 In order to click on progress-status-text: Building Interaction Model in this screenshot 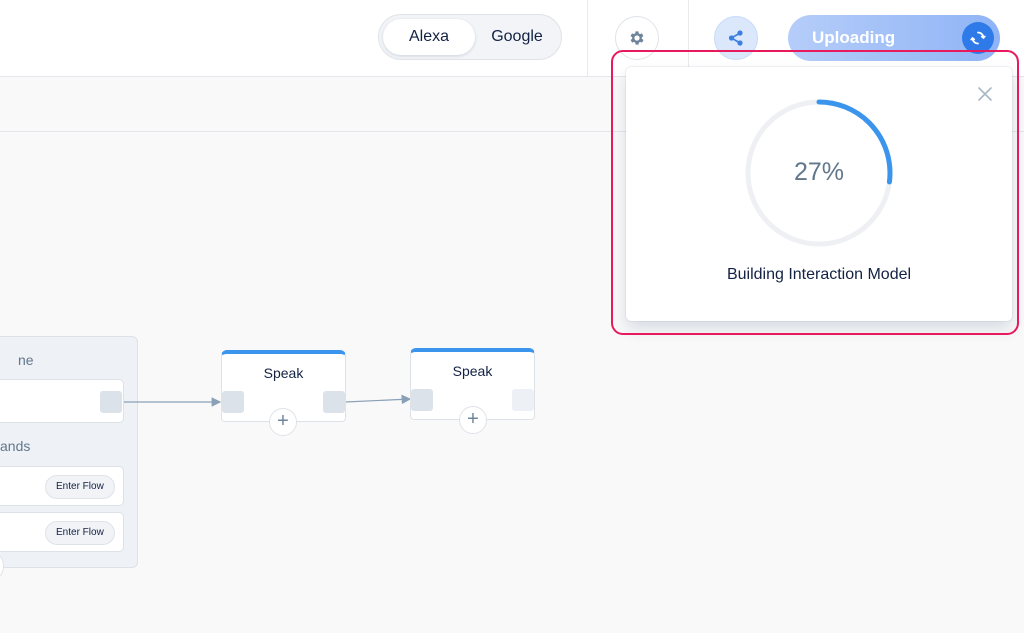, I will do `click(819, 274)`.